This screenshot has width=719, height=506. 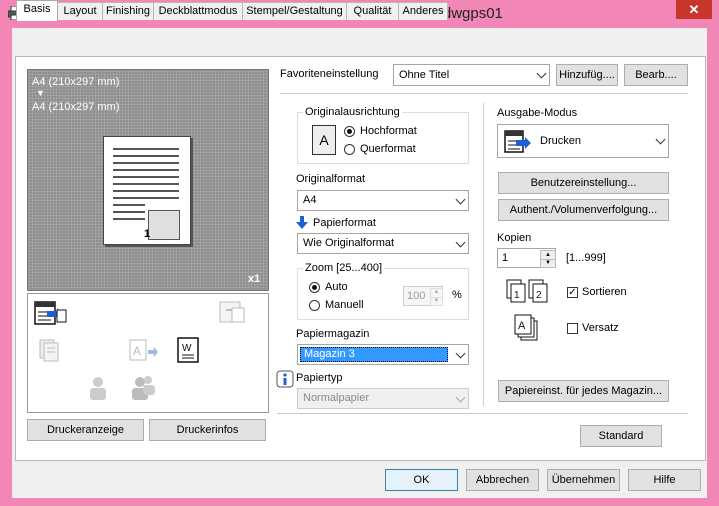 What do you see at coordinates (98, 388) in the screenshot?
I see `user-auth-icon` at bounding box center [98, 388].